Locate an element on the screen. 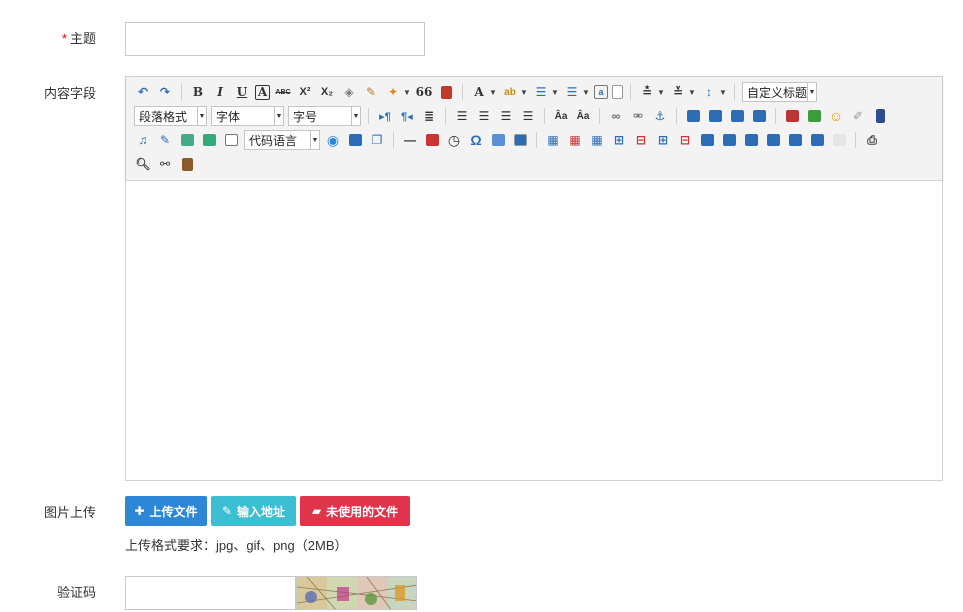 The image size is (963, 612). captcha-image is located at coordinates (356, 593).